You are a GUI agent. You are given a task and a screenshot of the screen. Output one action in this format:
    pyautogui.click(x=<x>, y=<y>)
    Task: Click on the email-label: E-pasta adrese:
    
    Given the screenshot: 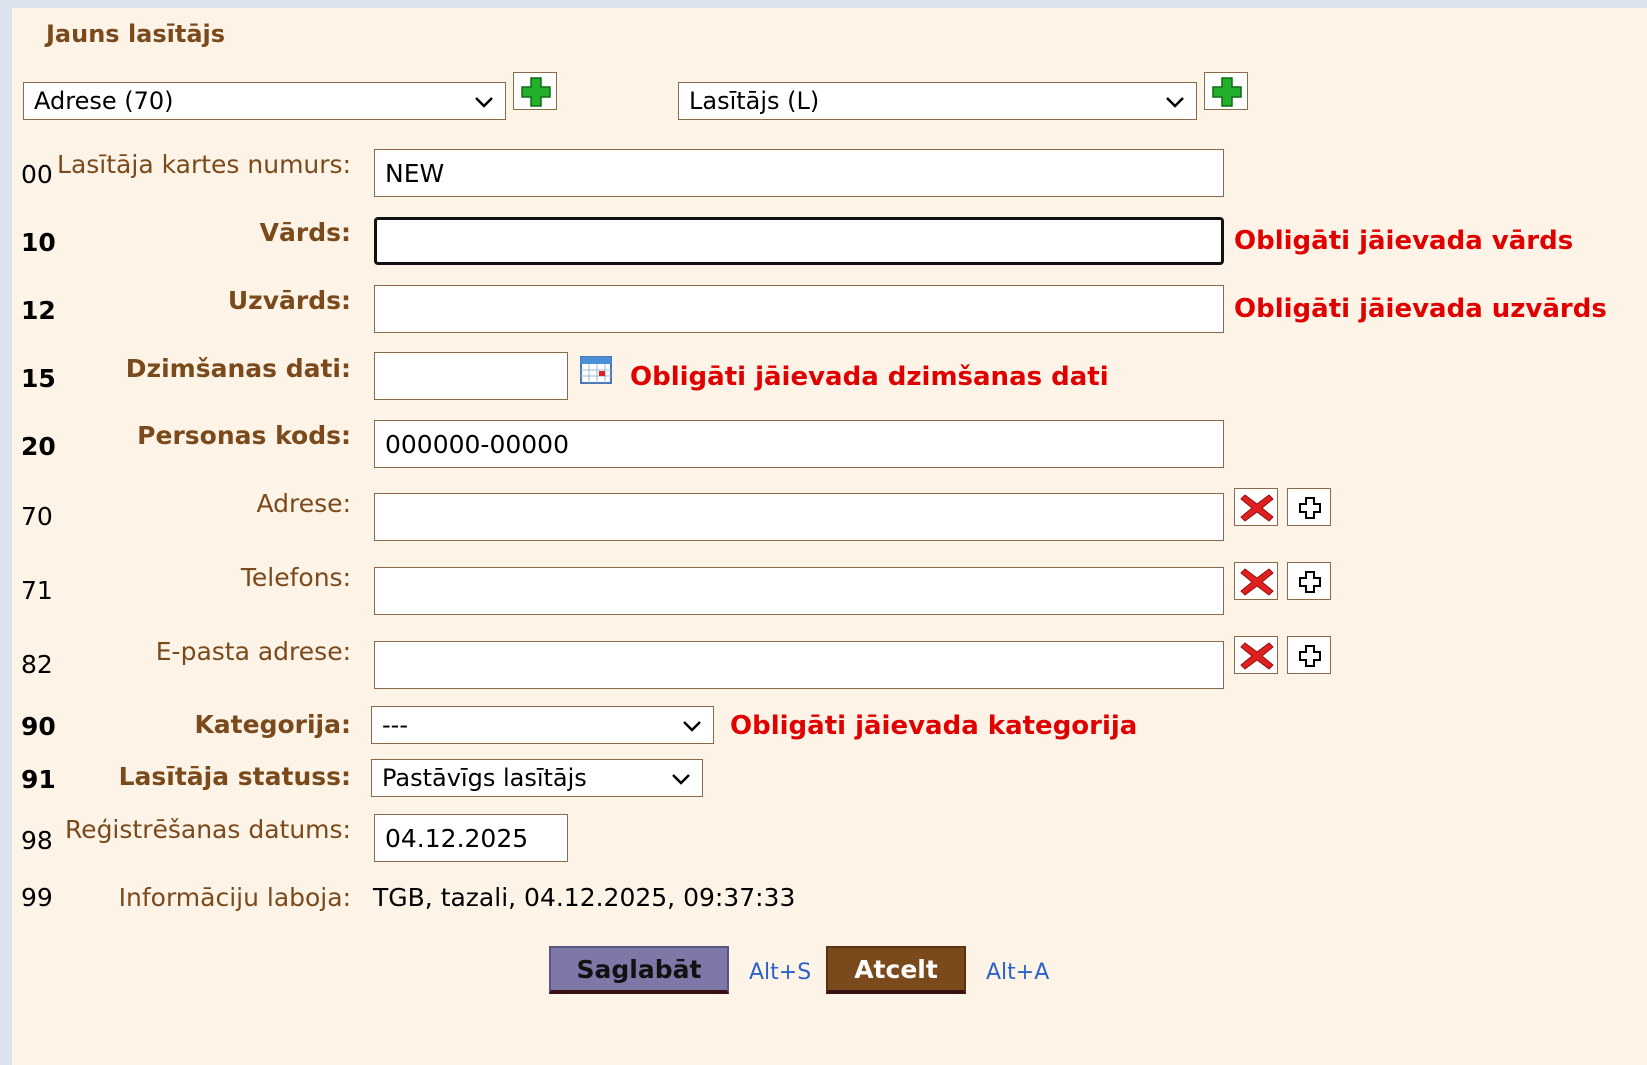 What is the action you would take?
    pyautogui.click(x=253, y=651)
    